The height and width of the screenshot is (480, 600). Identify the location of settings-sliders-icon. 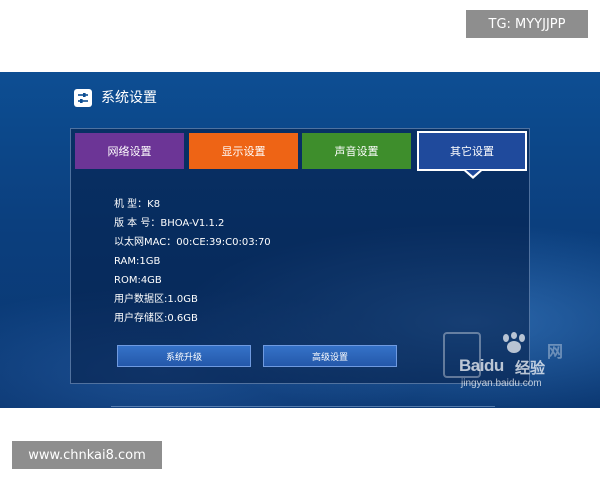
(83, 98).